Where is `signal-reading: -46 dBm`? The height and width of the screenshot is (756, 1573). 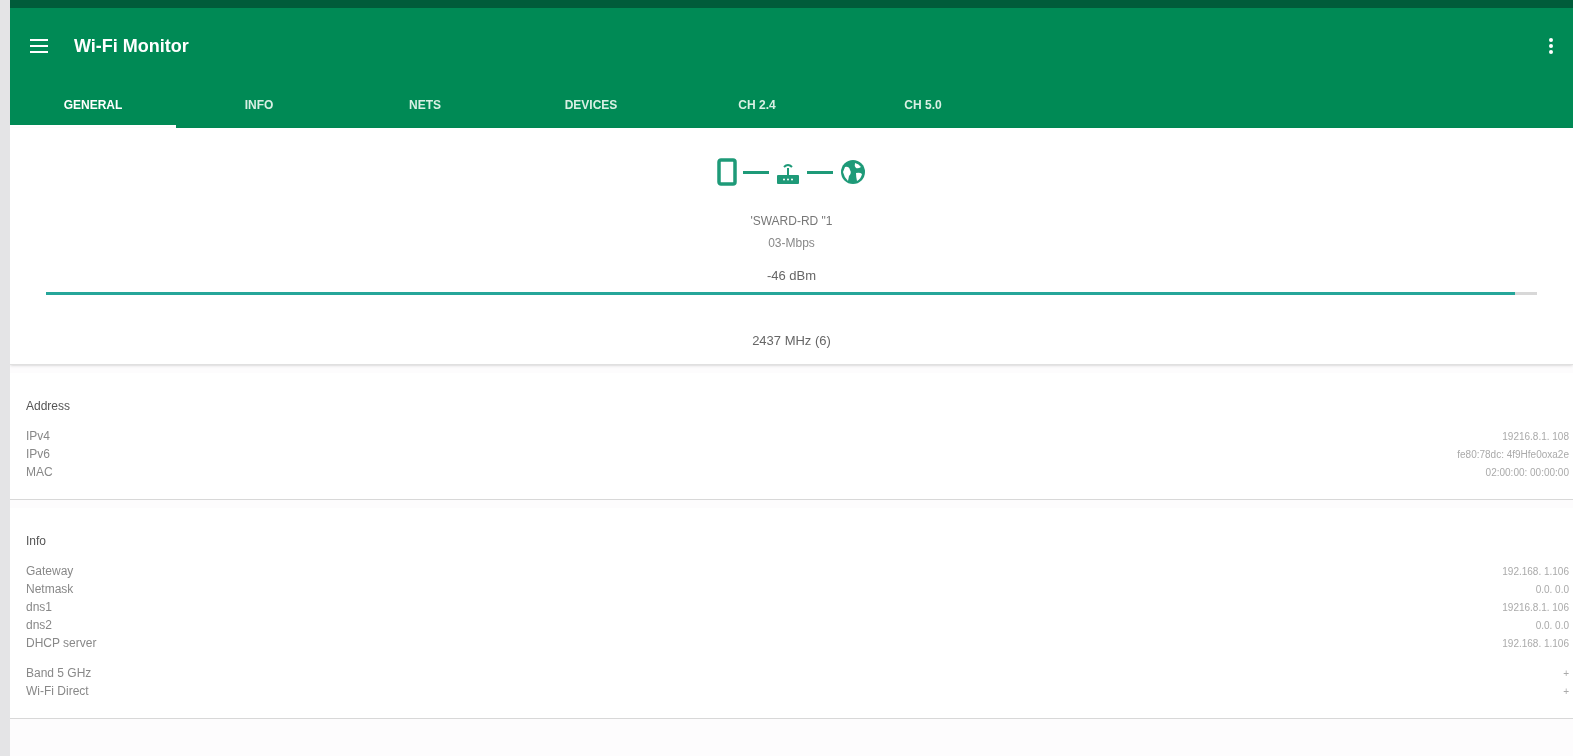 signal-reading: -46 dBm is located at coordinates (791, 276).